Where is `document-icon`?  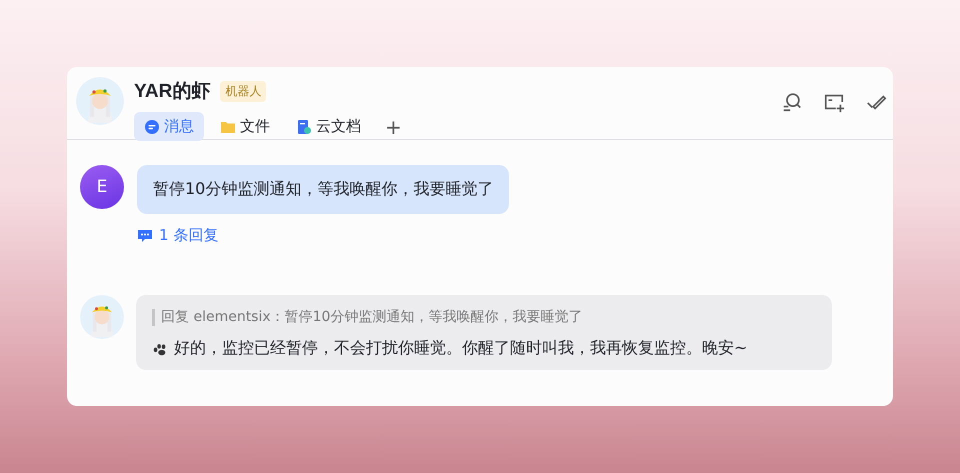
document-icon is located at coordinates (304, 126).